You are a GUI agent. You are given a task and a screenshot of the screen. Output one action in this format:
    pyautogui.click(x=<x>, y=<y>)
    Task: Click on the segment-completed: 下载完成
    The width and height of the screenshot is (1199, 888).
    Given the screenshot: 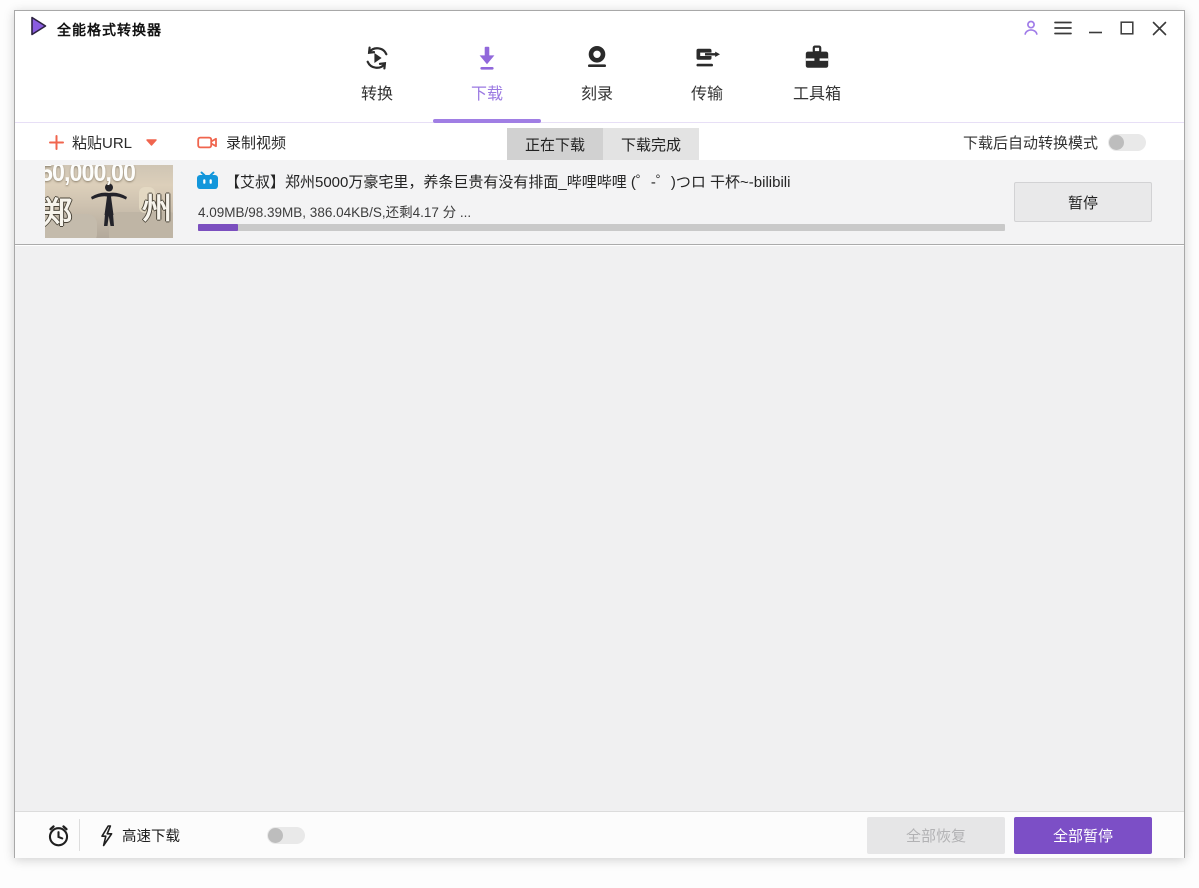 What is the action you would take?
    pyautogui.click(x=651, y=144)
    